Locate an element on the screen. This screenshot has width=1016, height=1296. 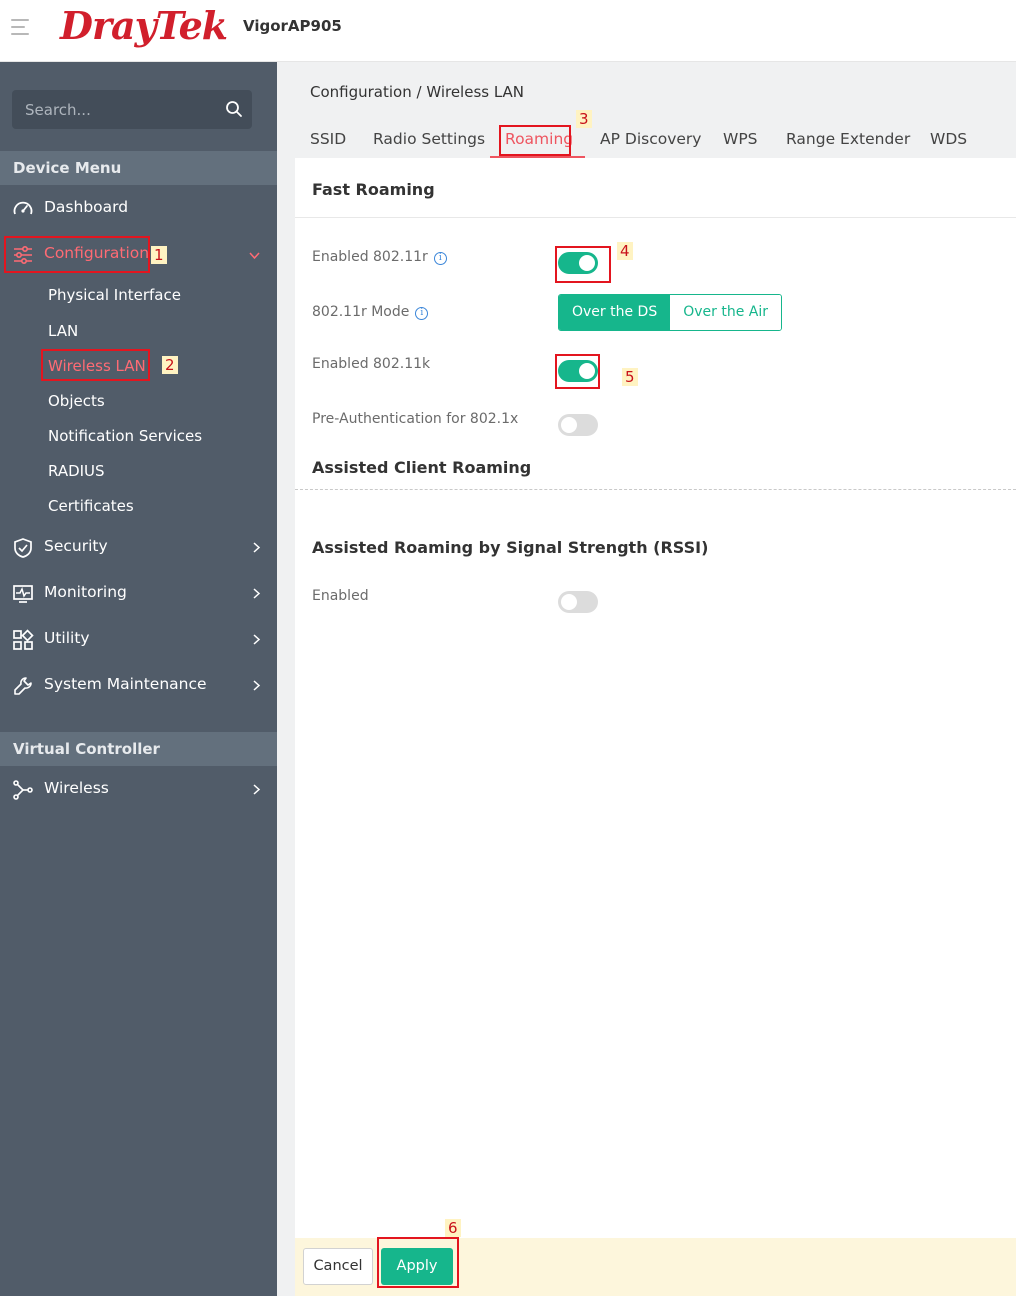
virtual-controller-heading: Virtual Controller is located at coordinates (138, 749).